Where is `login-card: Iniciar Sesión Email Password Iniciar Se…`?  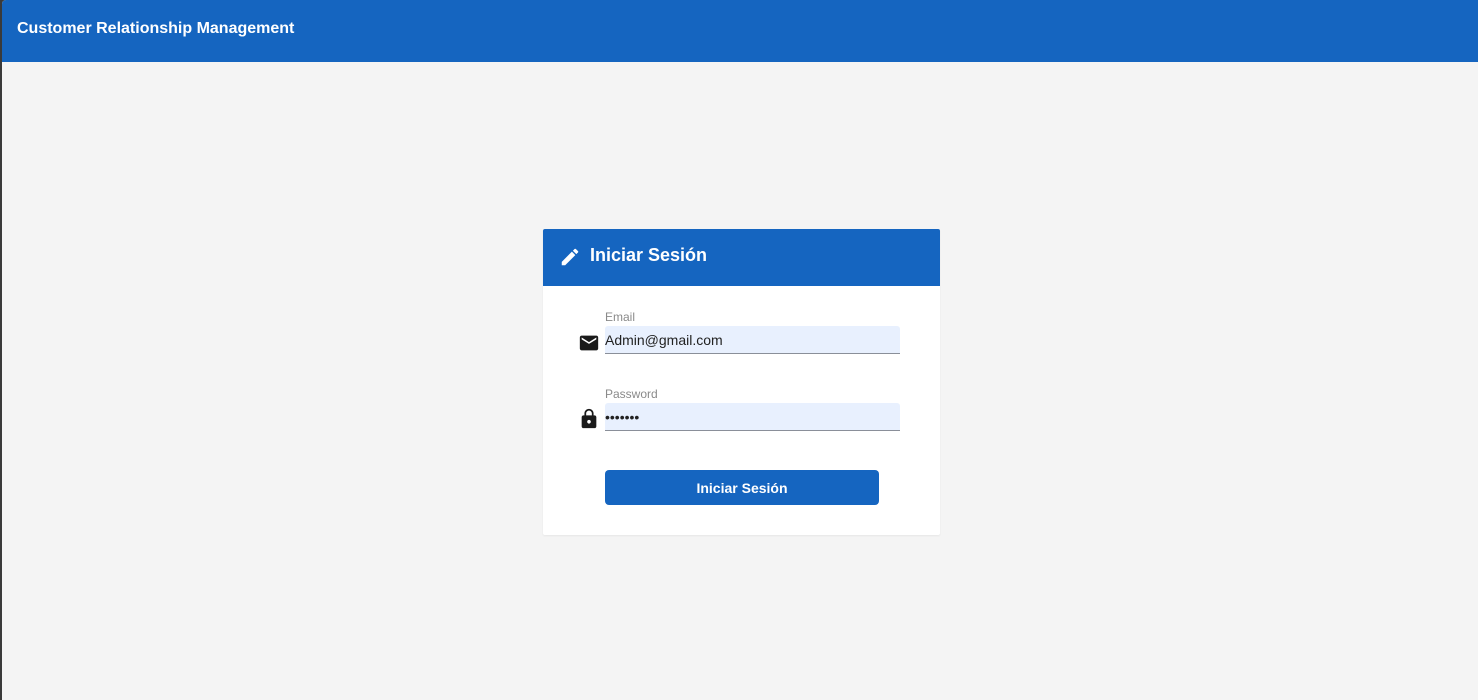
login-card: Iniciar Sesión Email Password Iniciar Se… is located at coordinates (741, 382).